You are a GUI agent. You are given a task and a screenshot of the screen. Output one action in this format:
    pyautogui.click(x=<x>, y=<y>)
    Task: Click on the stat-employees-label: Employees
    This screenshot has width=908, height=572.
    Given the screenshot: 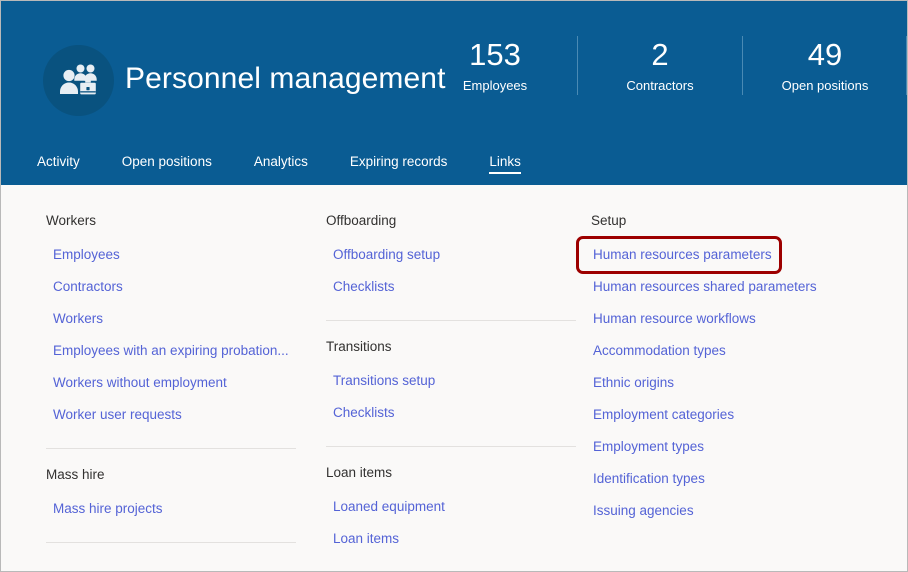 What is the action you would take?
    pyautogui.click(x=495, y=85)
    